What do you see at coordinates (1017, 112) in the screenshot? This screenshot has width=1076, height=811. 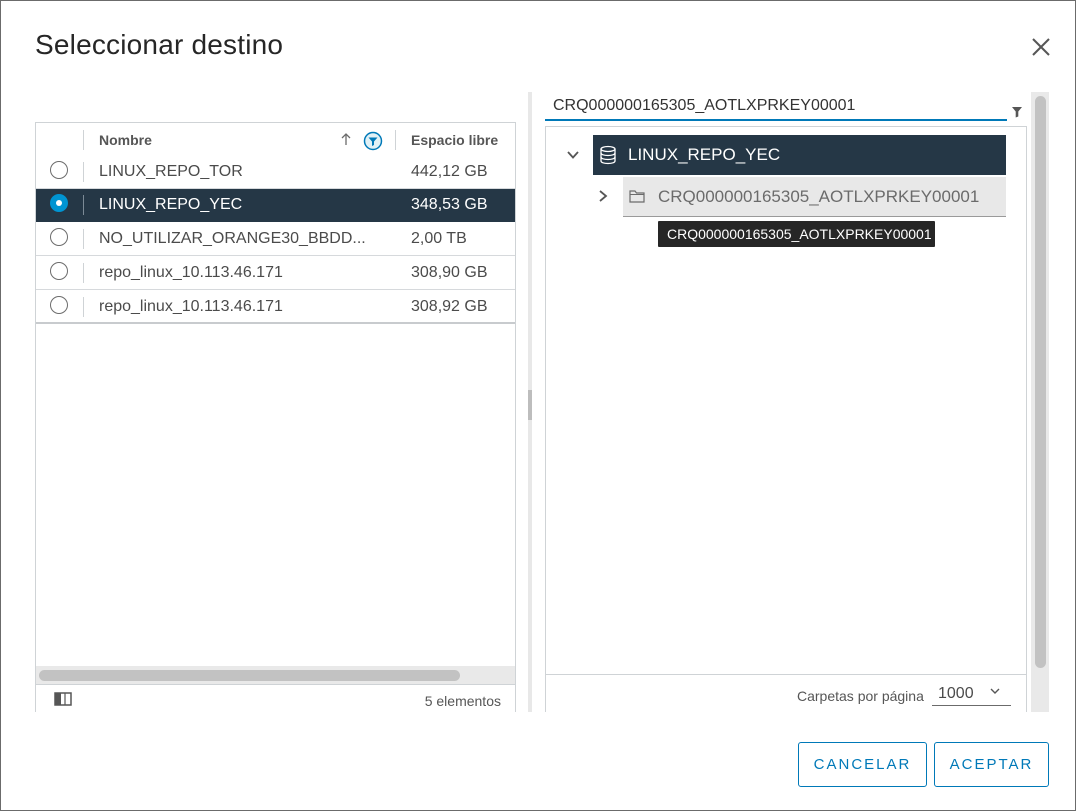 I see `filter-icon` at bounding box center [1017, 112].